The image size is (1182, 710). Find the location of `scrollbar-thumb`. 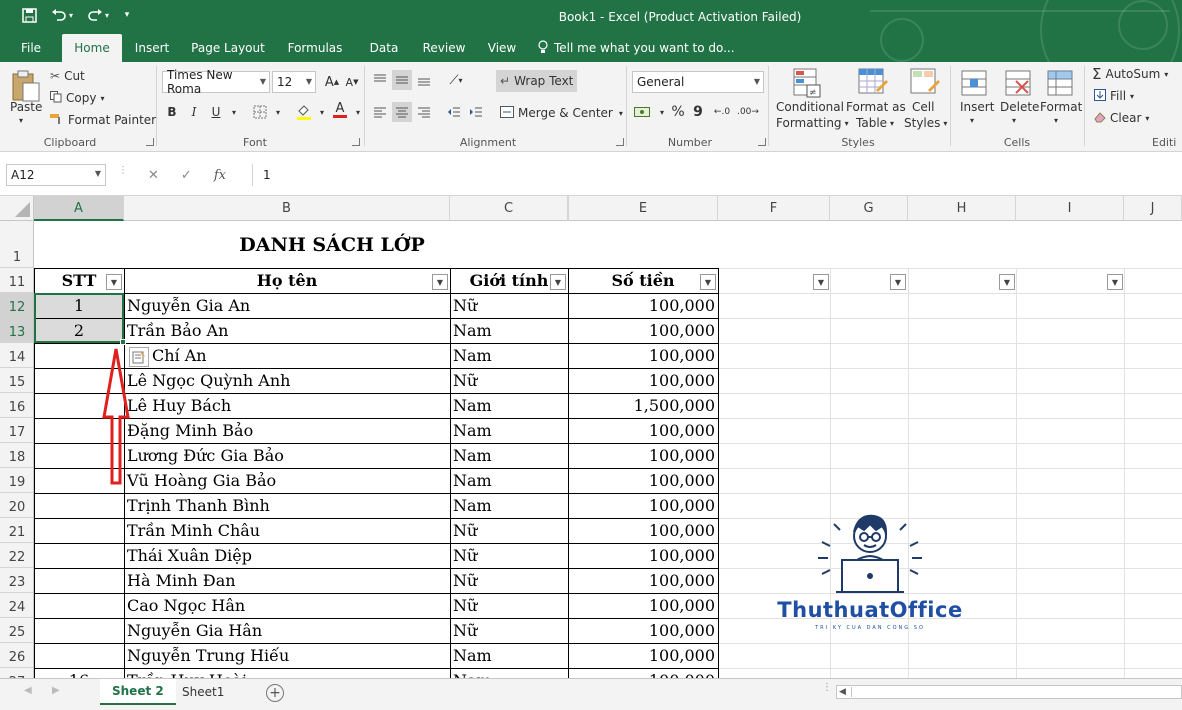

scrollbar-thumb is located at coordinates (976, 692).